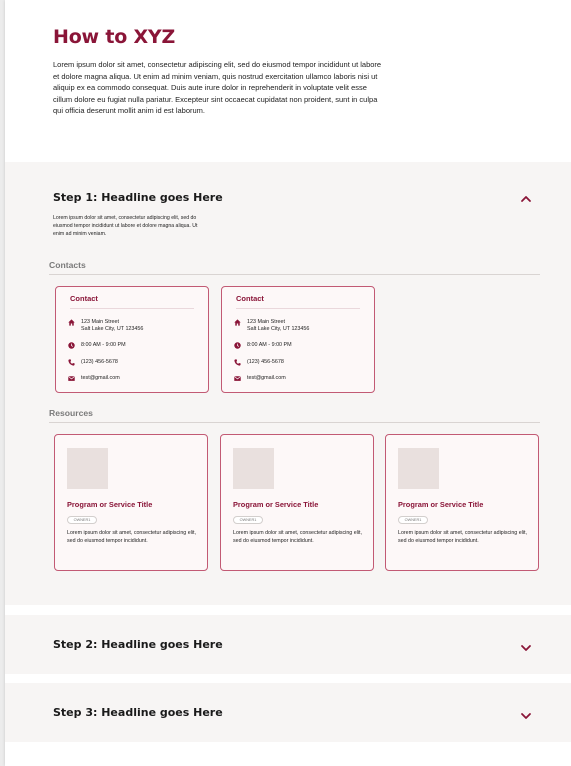 This screenshot has height=766, width=571. I want to click on resources-heading: Resources, so click(294, 415).